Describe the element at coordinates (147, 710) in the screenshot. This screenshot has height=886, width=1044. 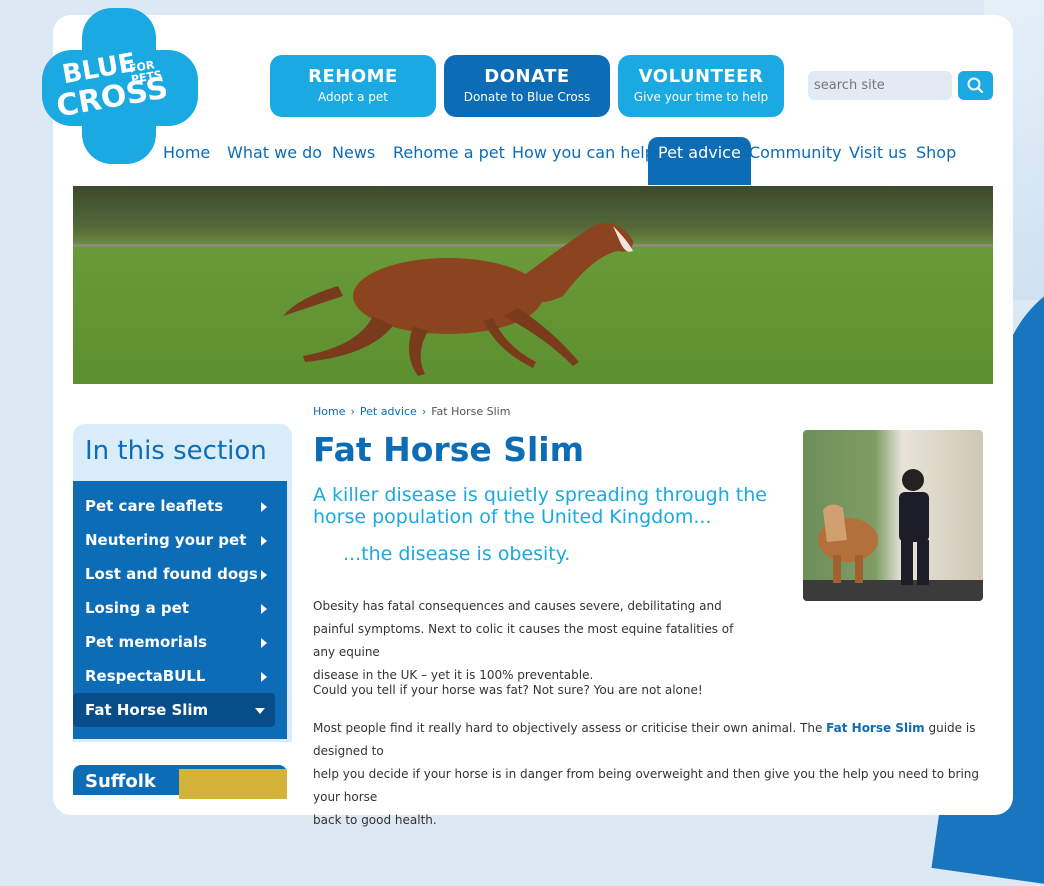
I see `sidebar-item-label: Fat Horse Slim` at that location.